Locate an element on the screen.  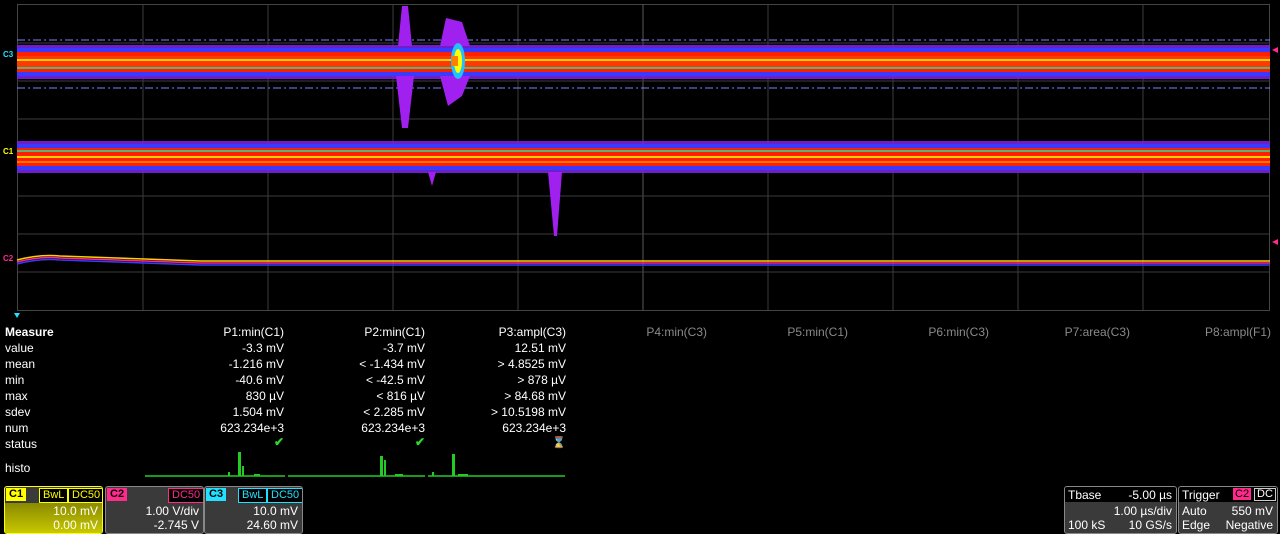
histo-p1 is located at coordinates (215, 464).